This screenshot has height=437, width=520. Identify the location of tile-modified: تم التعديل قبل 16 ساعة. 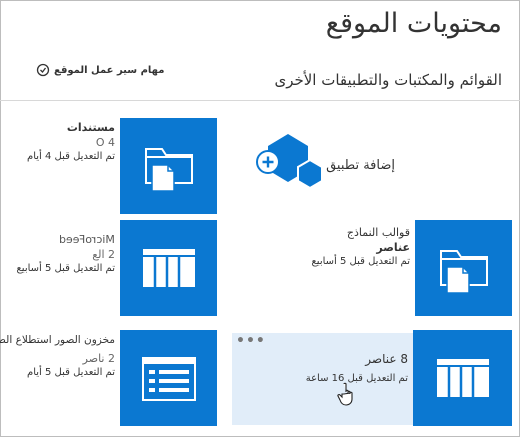
(356, 378).